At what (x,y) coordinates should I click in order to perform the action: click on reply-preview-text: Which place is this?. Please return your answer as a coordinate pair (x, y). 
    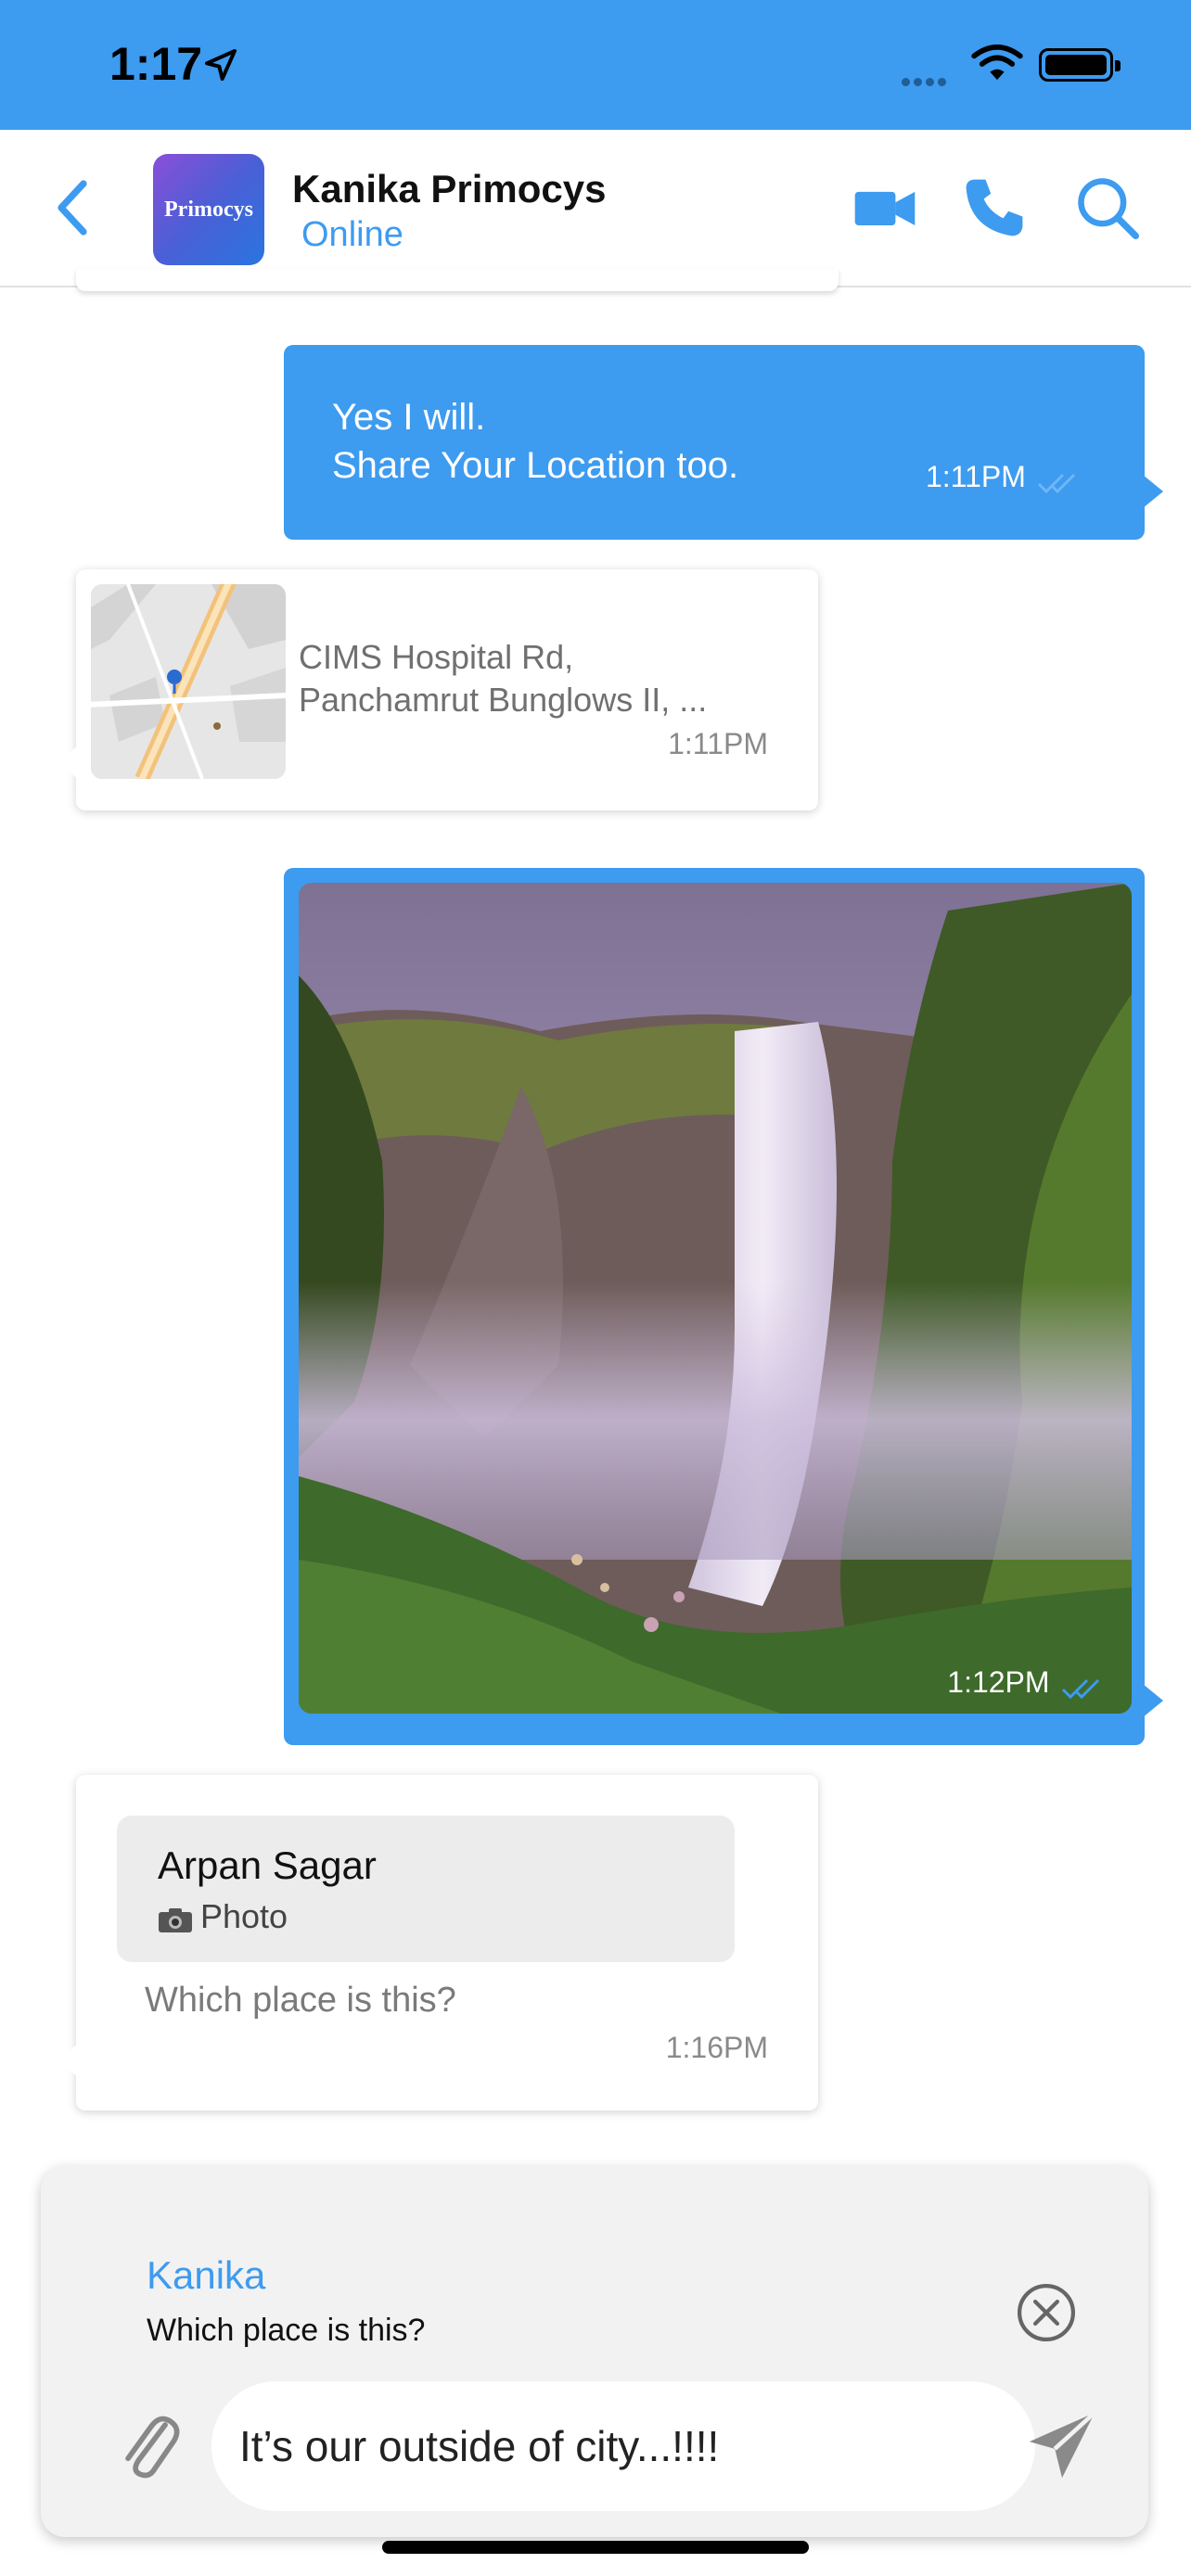
    Looking at the image, I should click on (286, 2330).